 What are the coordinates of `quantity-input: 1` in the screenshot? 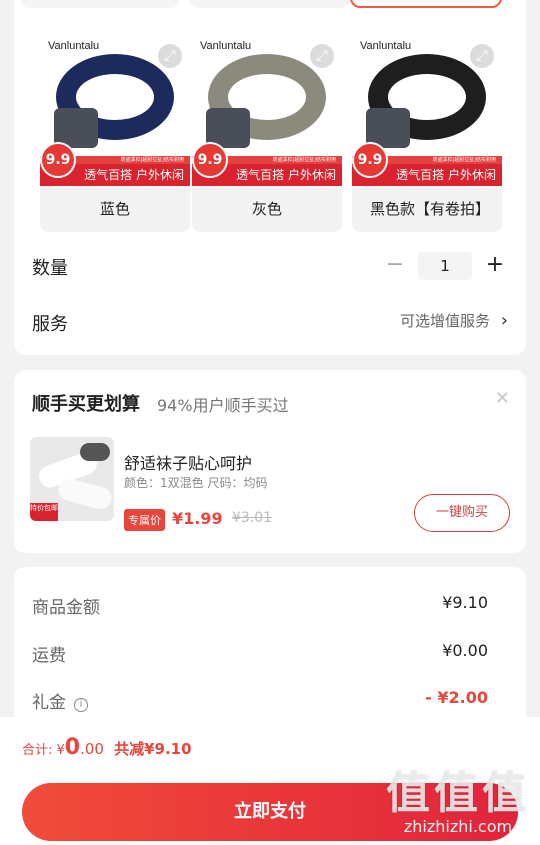 It's located at (445, 266).